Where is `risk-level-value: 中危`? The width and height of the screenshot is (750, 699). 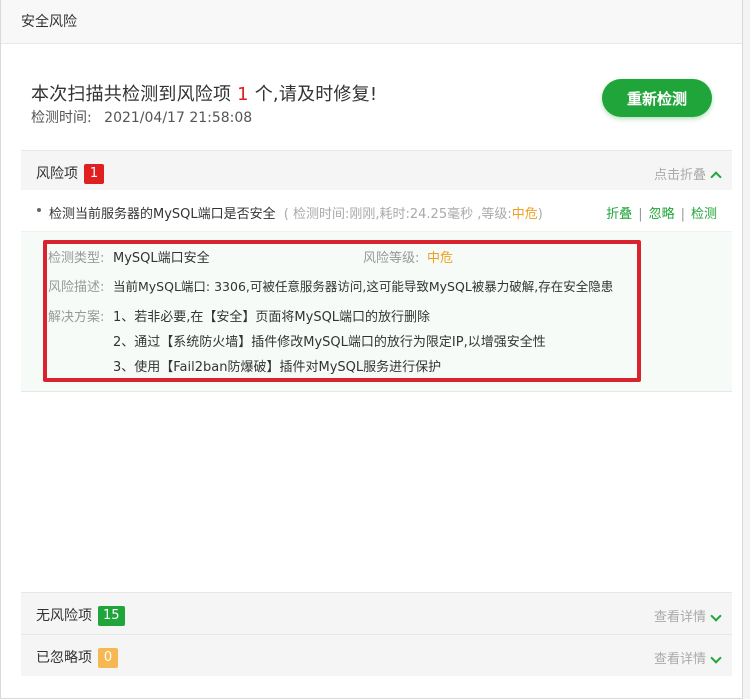 risk-level-value: 中危 is located at coordinates (440, 258).